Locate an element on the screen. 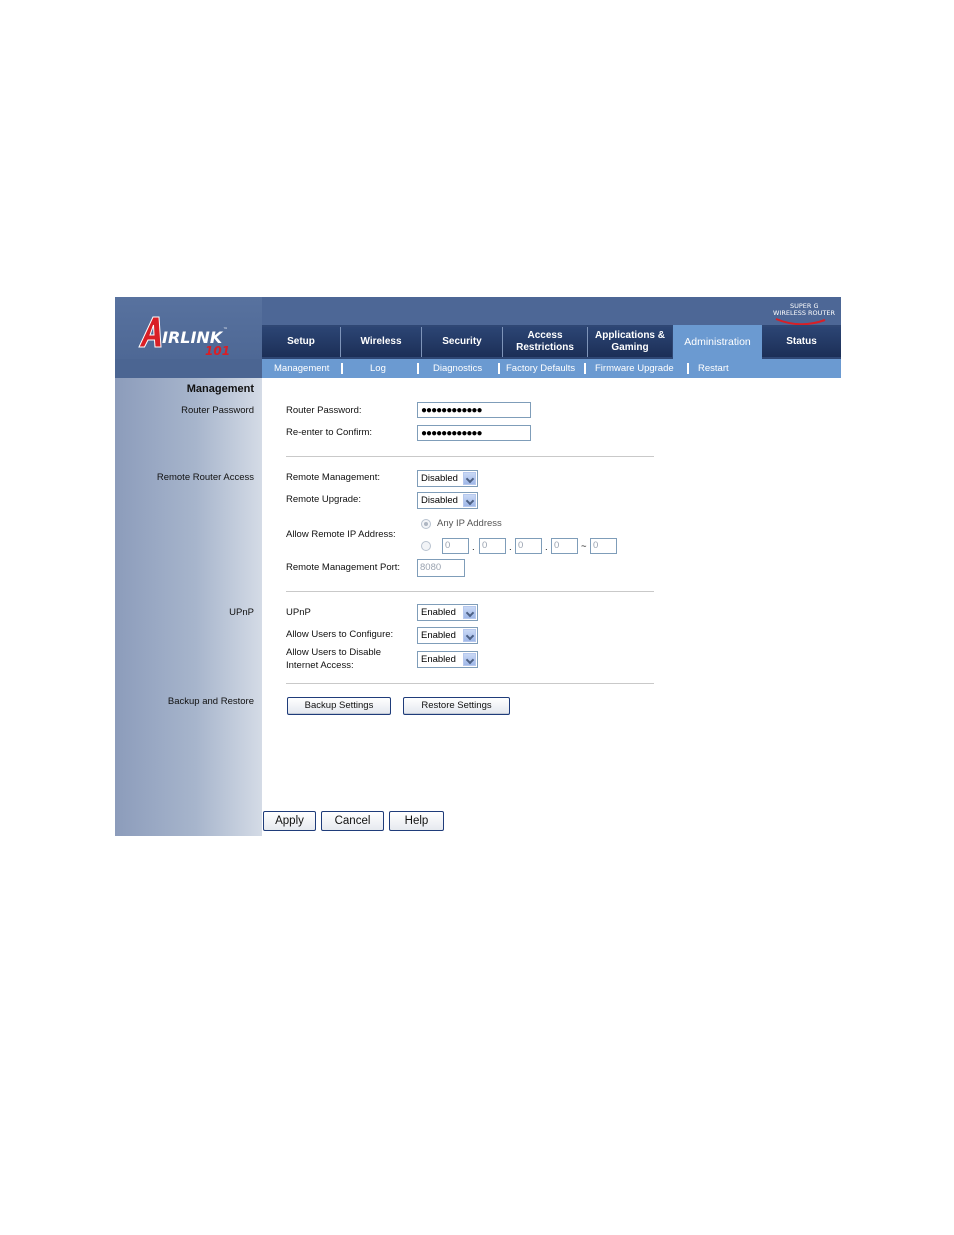 This screenshot has width=954, height=1235. router-password-label: Router Password: is located at coordinates (324, 410).